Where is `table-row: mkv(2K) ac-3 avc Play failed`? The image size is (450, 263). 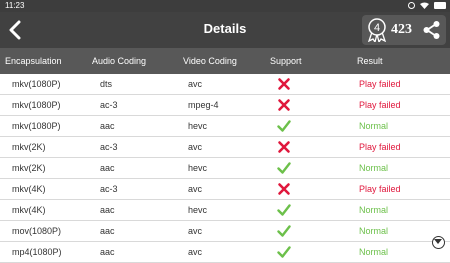 table-row: mkv(2K) ac-3 avc Play failed is located at coordinates (225, 147).